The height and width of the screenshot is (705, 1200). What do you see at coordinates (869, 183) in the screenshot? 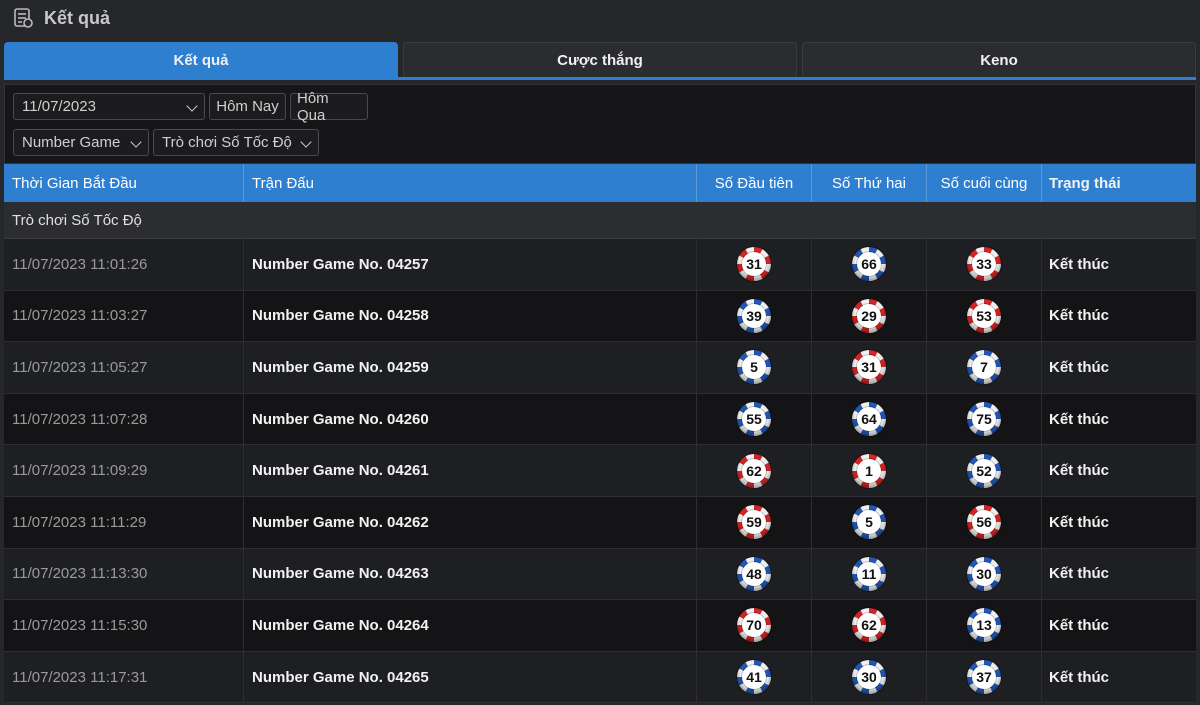
I see `header-second-number: Số Thứ hai` at bounding box center [869, 183].